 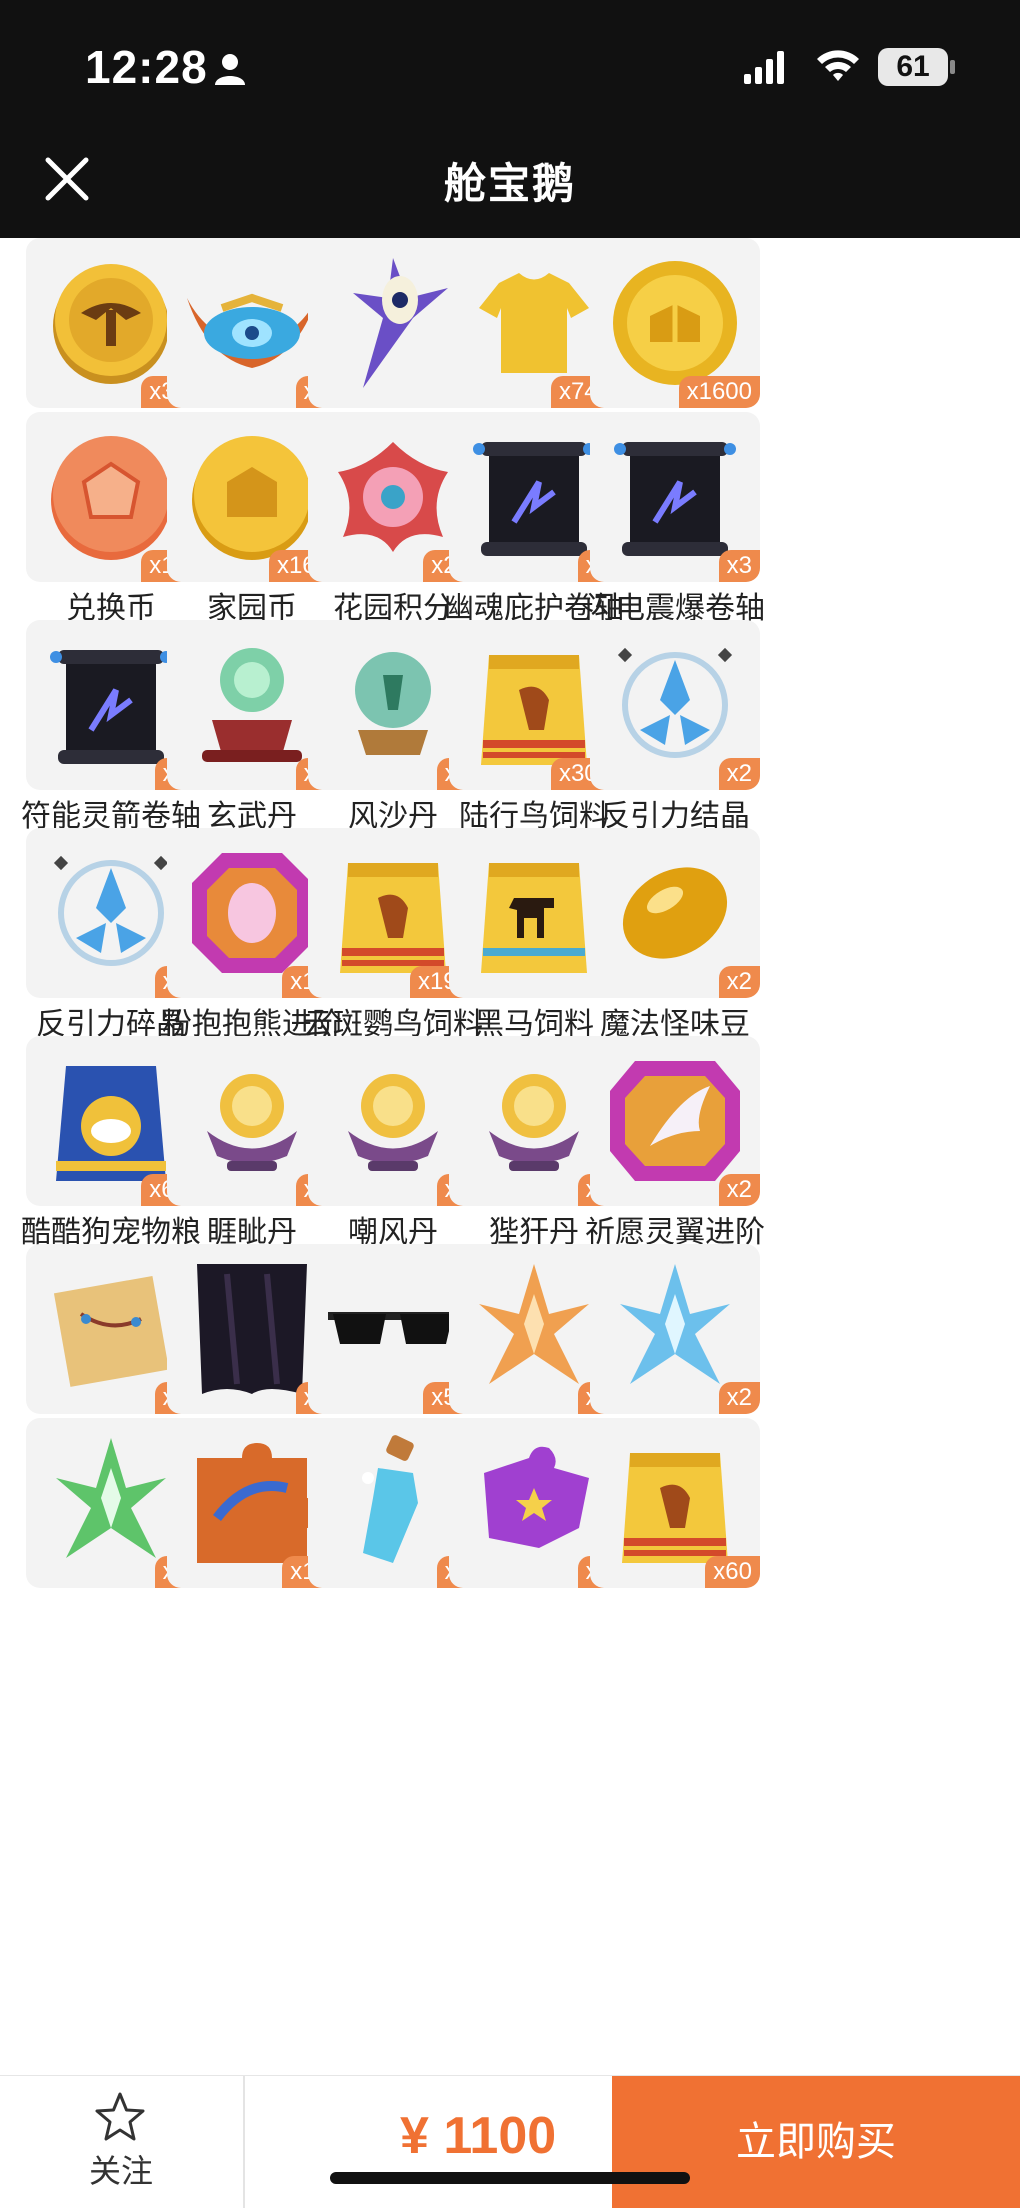 What do you see at coordinates (675, 323) in the screenshot?
I see `item-thumbnail: x1600` at bounding box center [675, 323].